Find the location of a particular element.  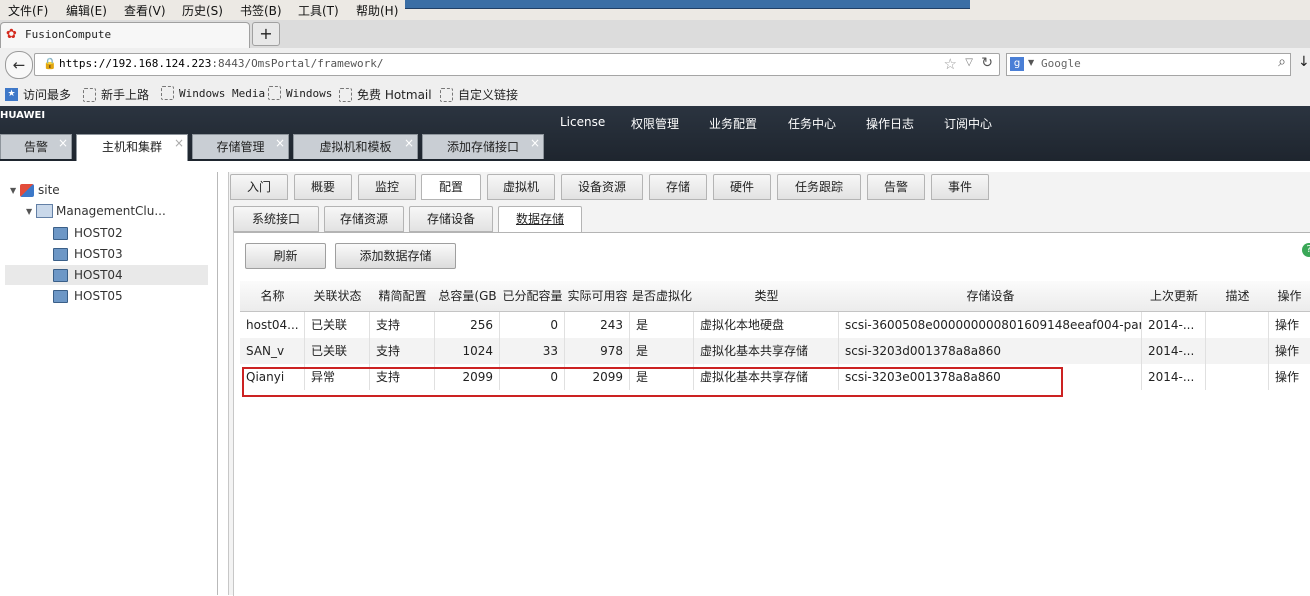

menu-history: 历史(S) is located at coordinates (202, 10).